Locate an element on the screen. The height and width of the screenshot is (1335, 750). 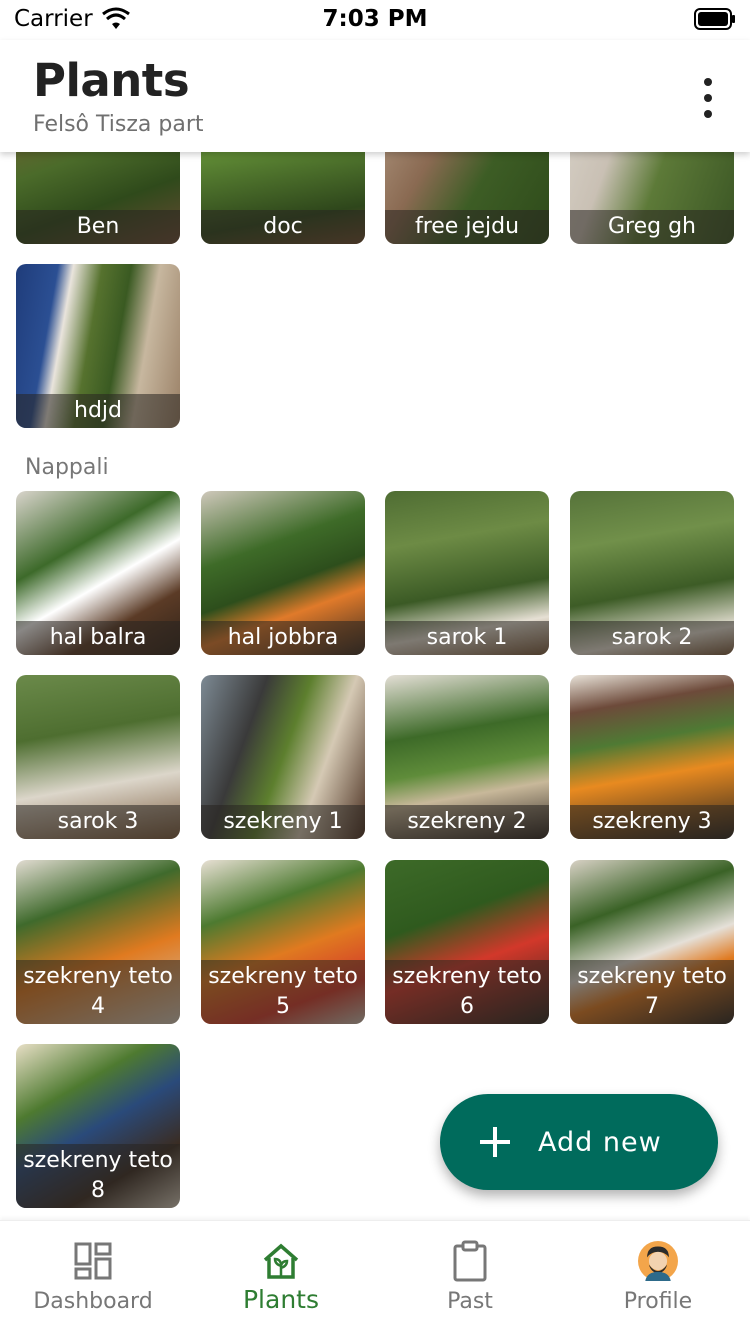
plant-card: hal balra is located at coordinates (98, 573).